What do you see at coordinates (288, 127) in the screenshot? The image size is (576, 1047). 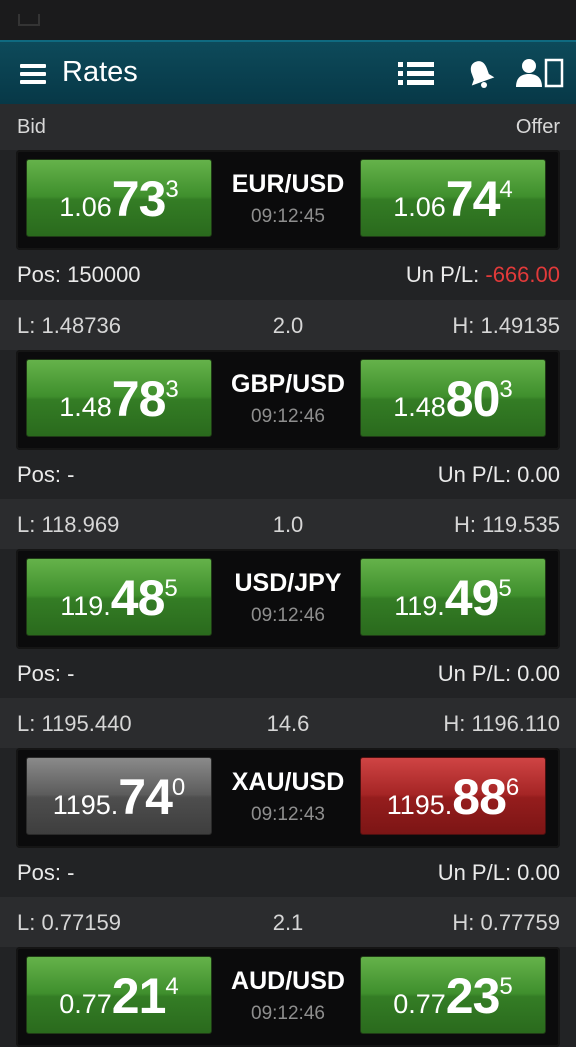 I see `column-header: Bid Offer` at bounding box center [288, 127].